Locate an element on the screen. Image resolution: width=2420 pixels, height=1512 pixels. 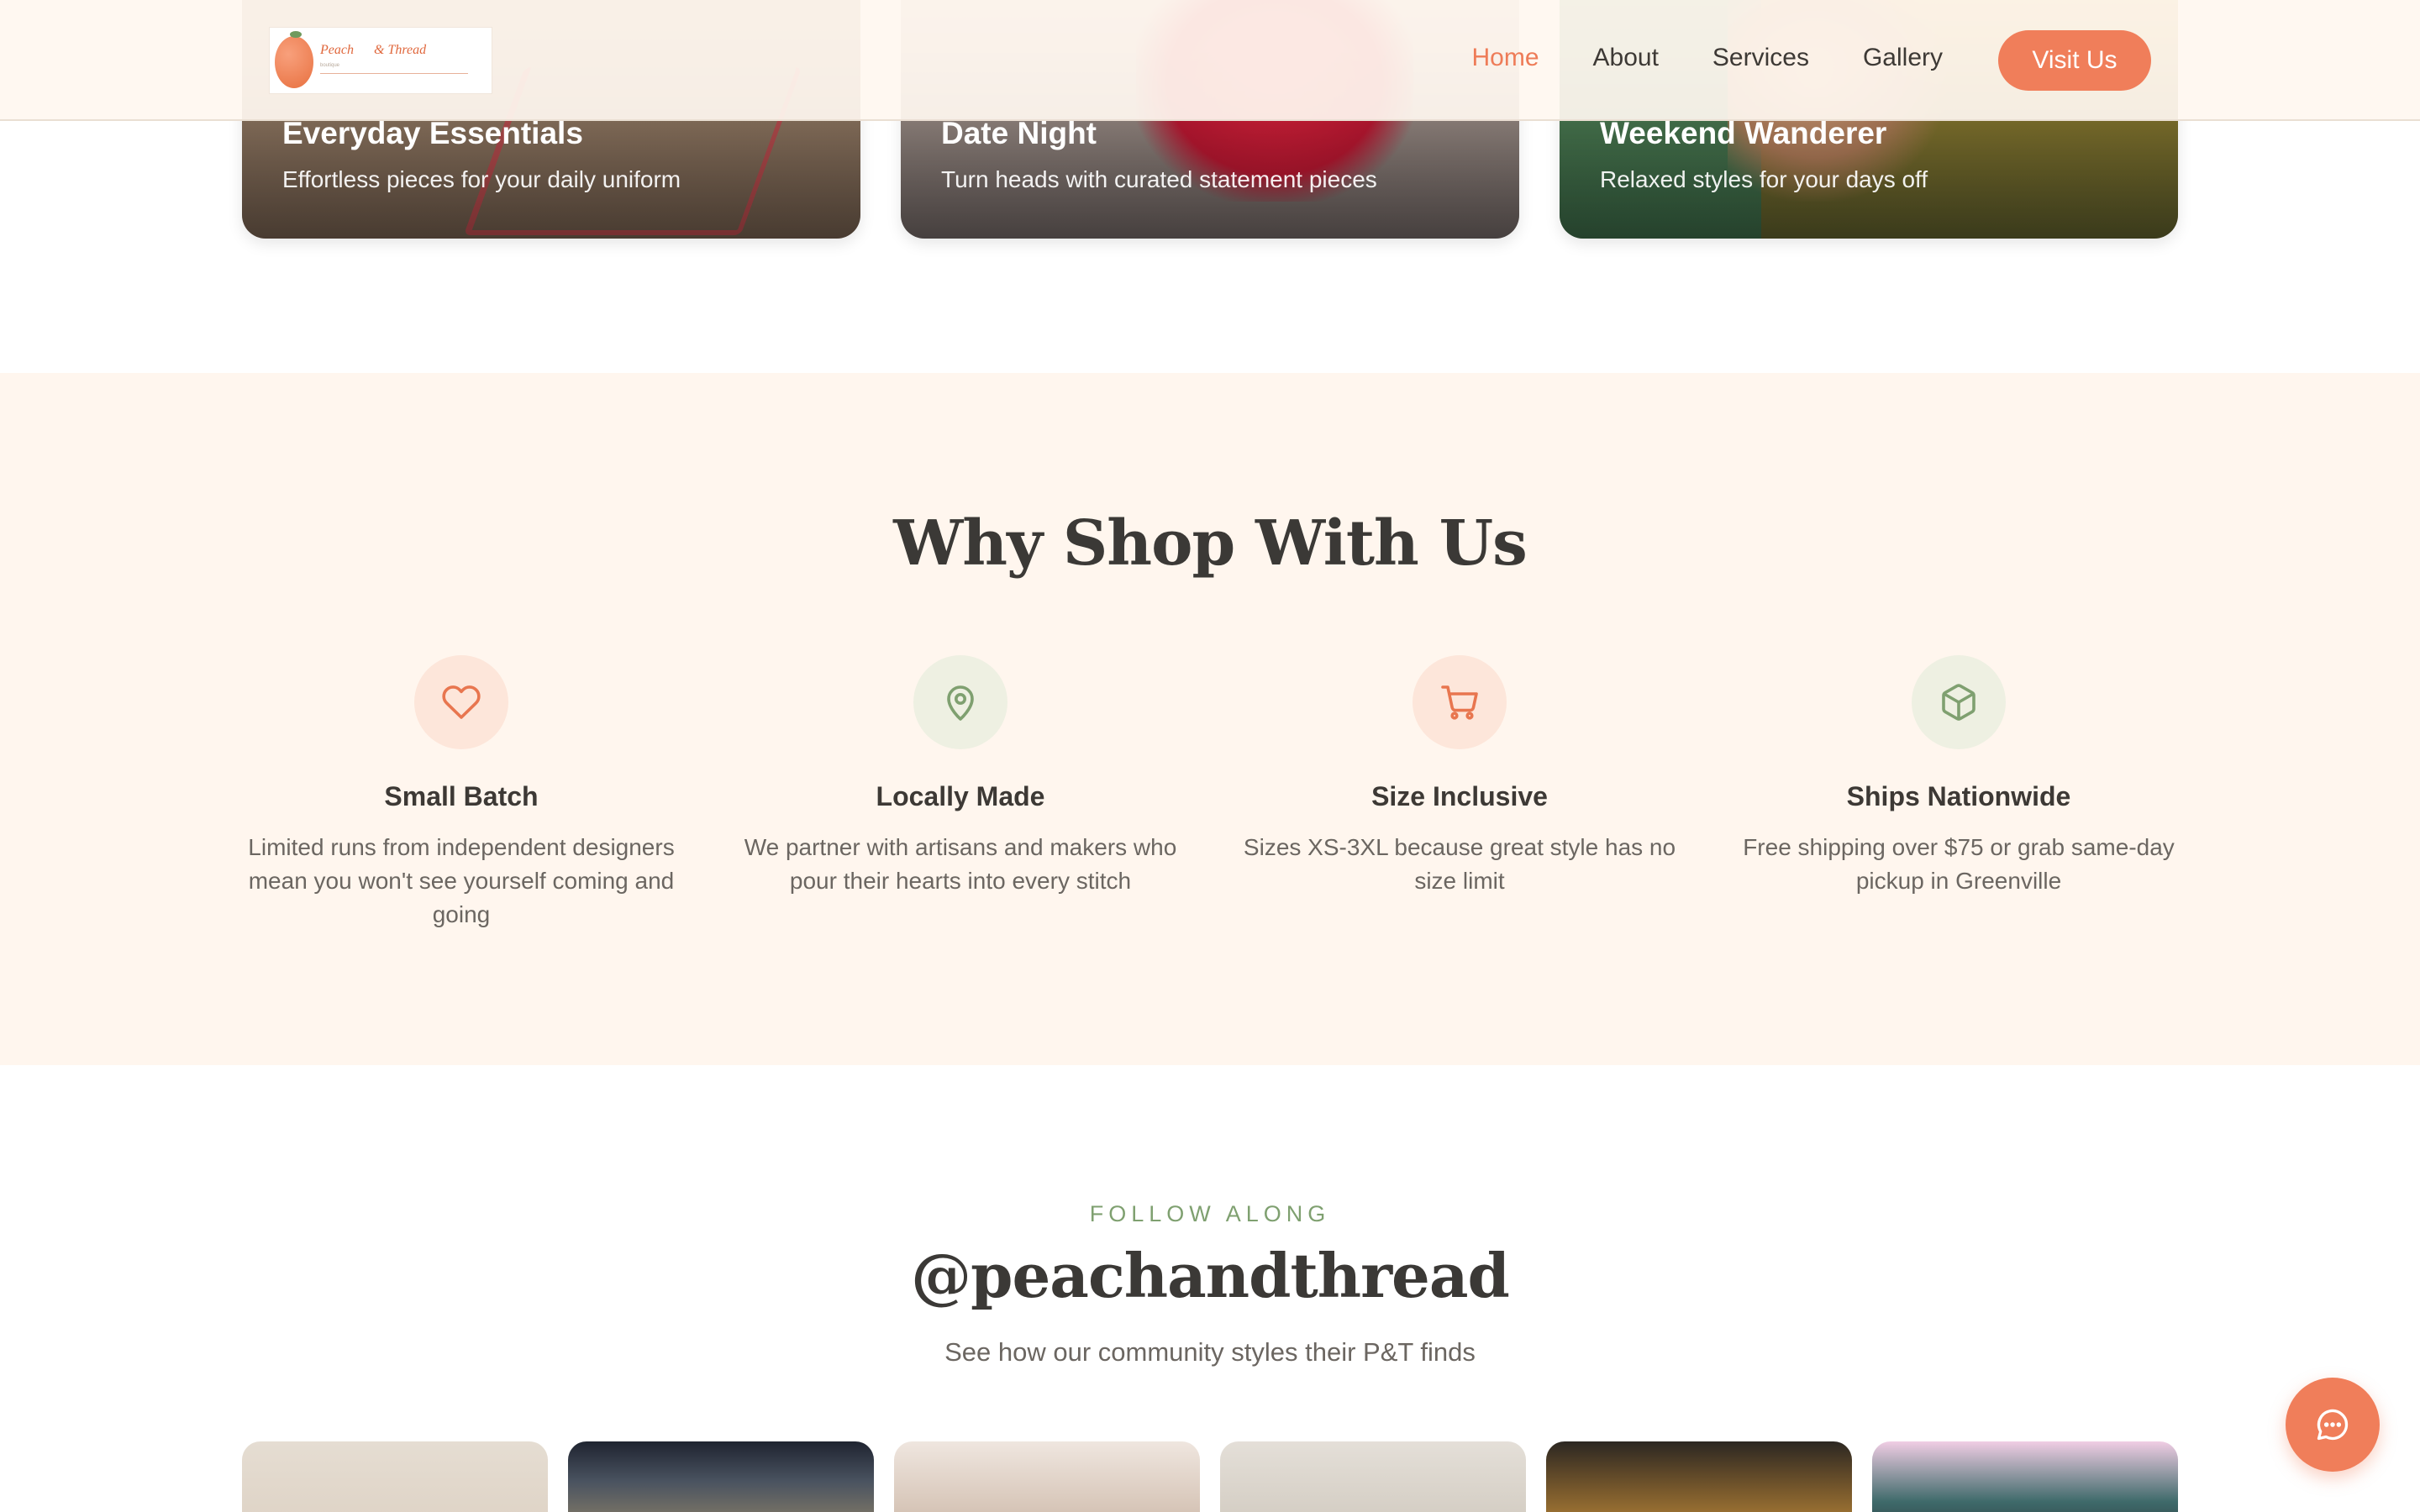
logo-word-peach: Peach is located at coordinates (337, 50).